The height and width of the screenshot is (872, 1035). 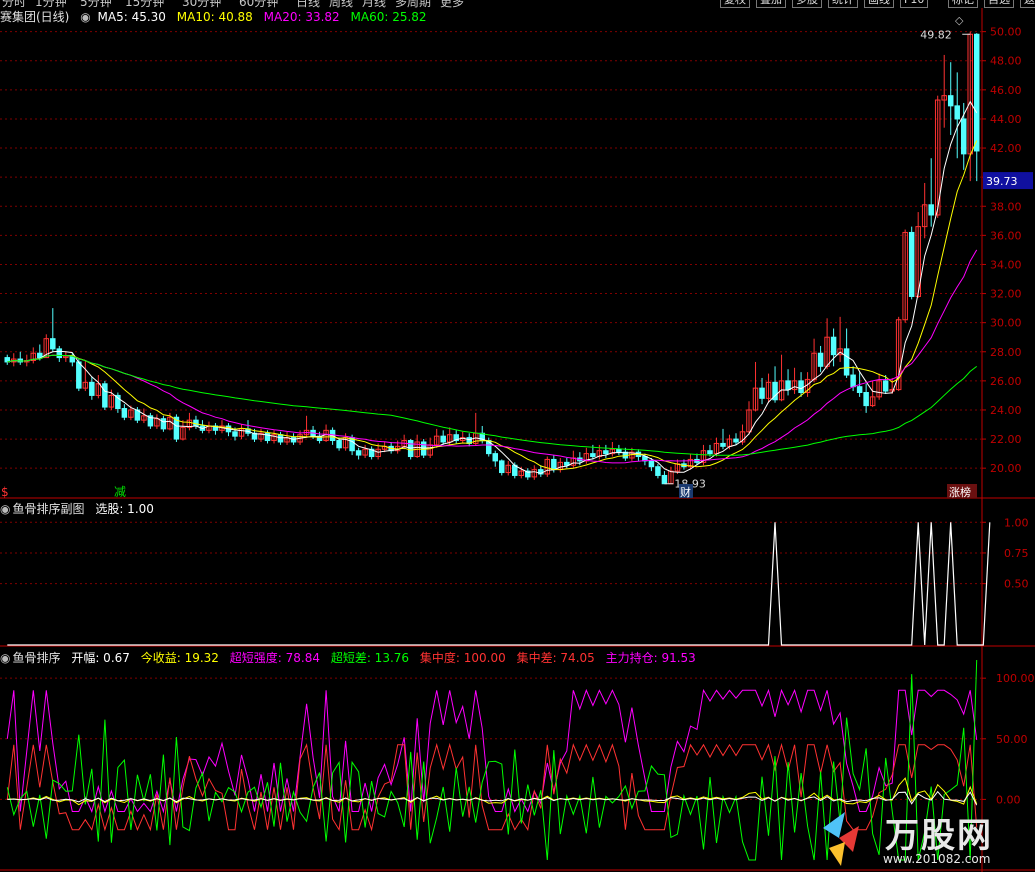 I want to click on y-tick-label: 0.75, so click(x=1016, y=553).